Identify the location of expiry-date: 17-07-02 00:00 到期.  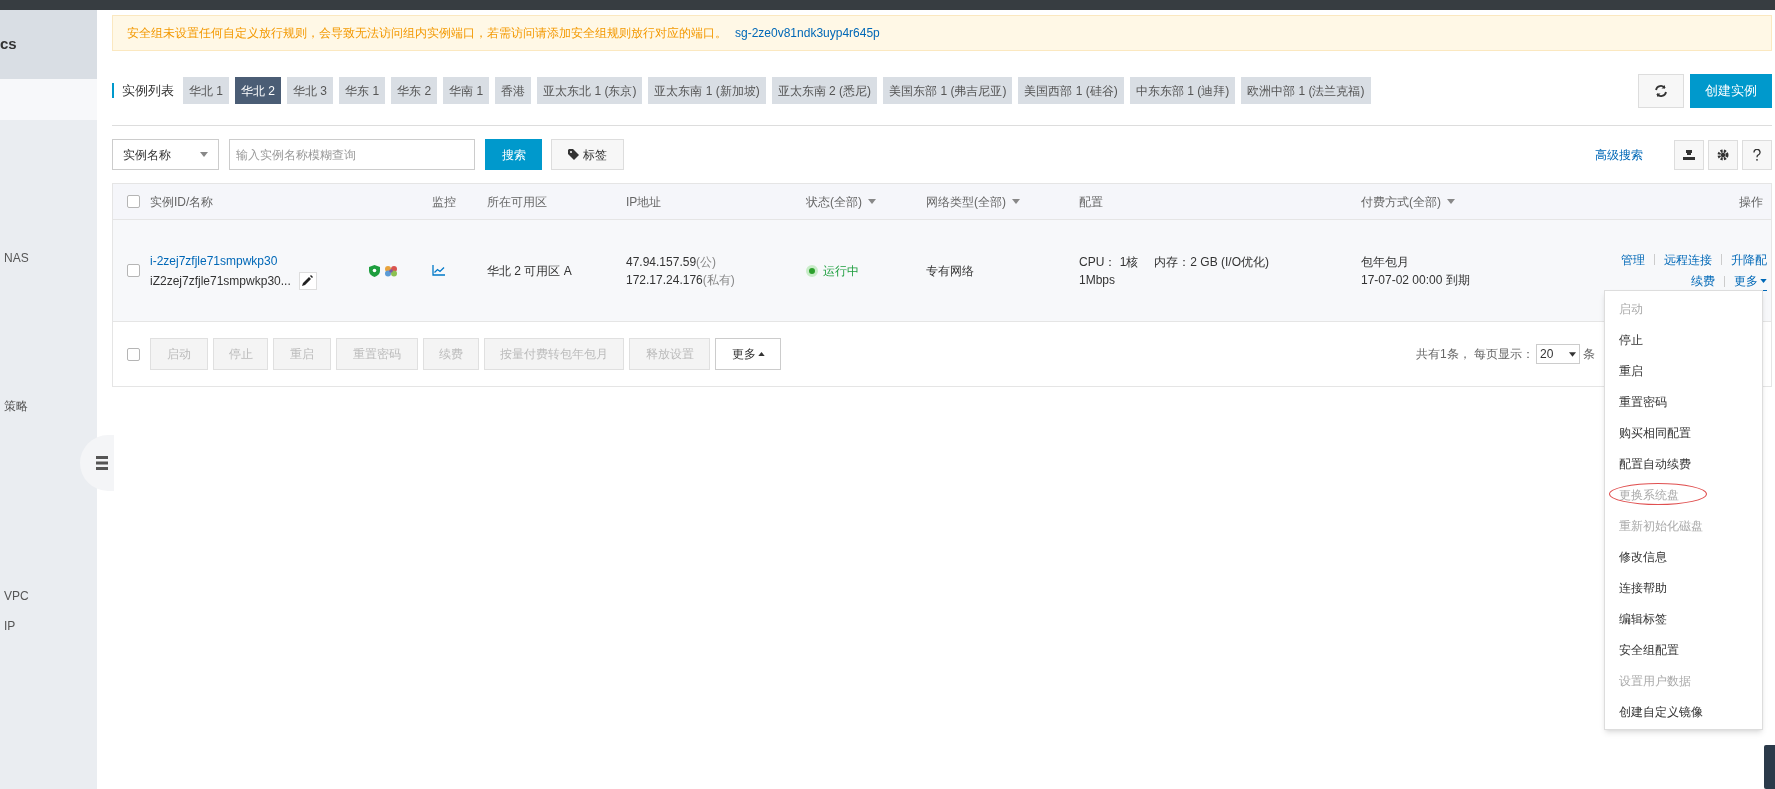
(1415, 280).